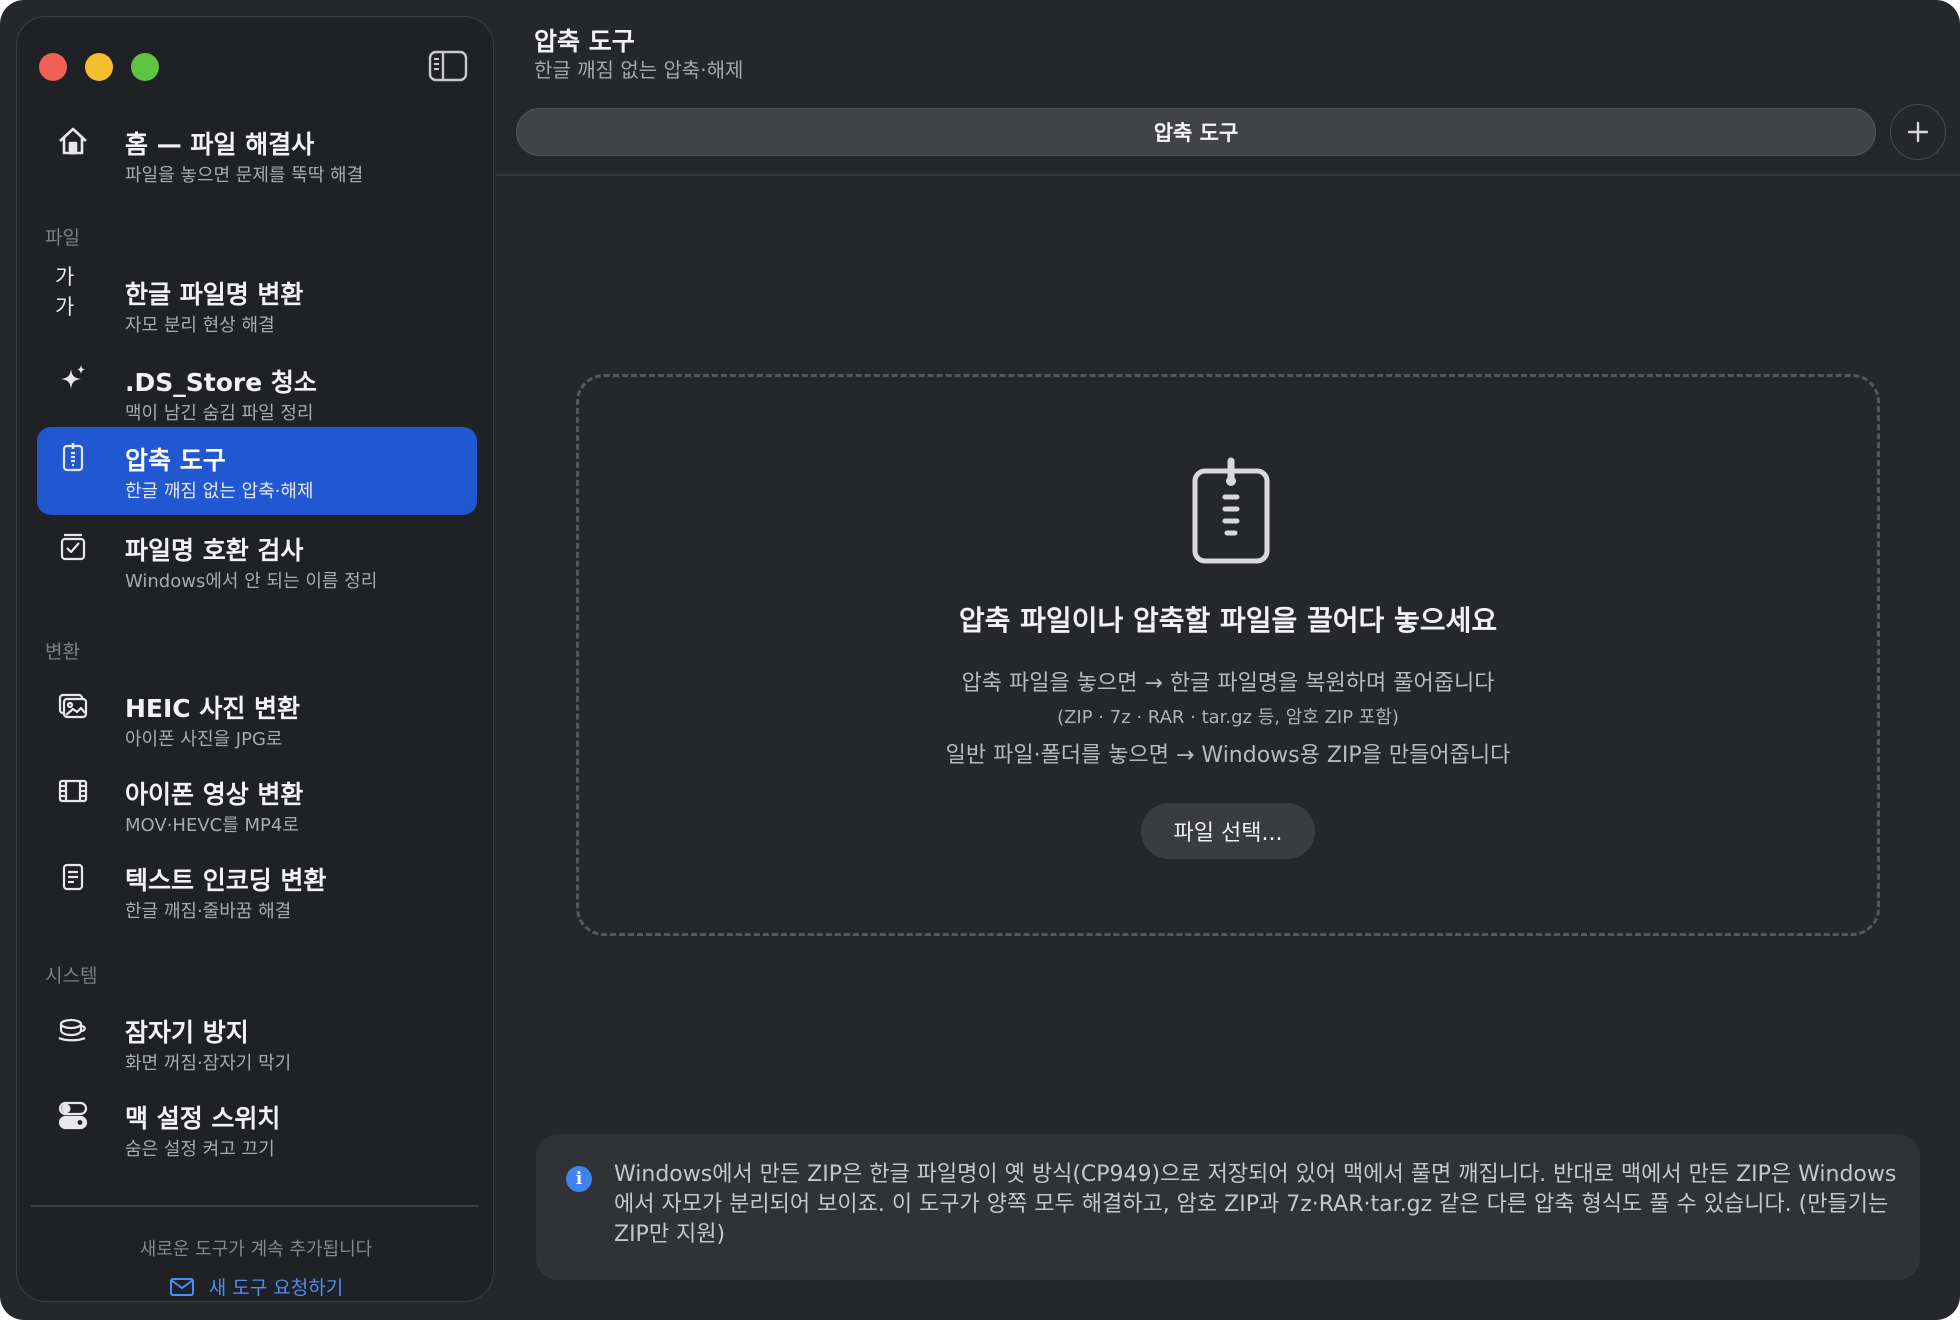  I want to click on sidebar-item-title: 맥 설정 스위치, so click(203, 1118).